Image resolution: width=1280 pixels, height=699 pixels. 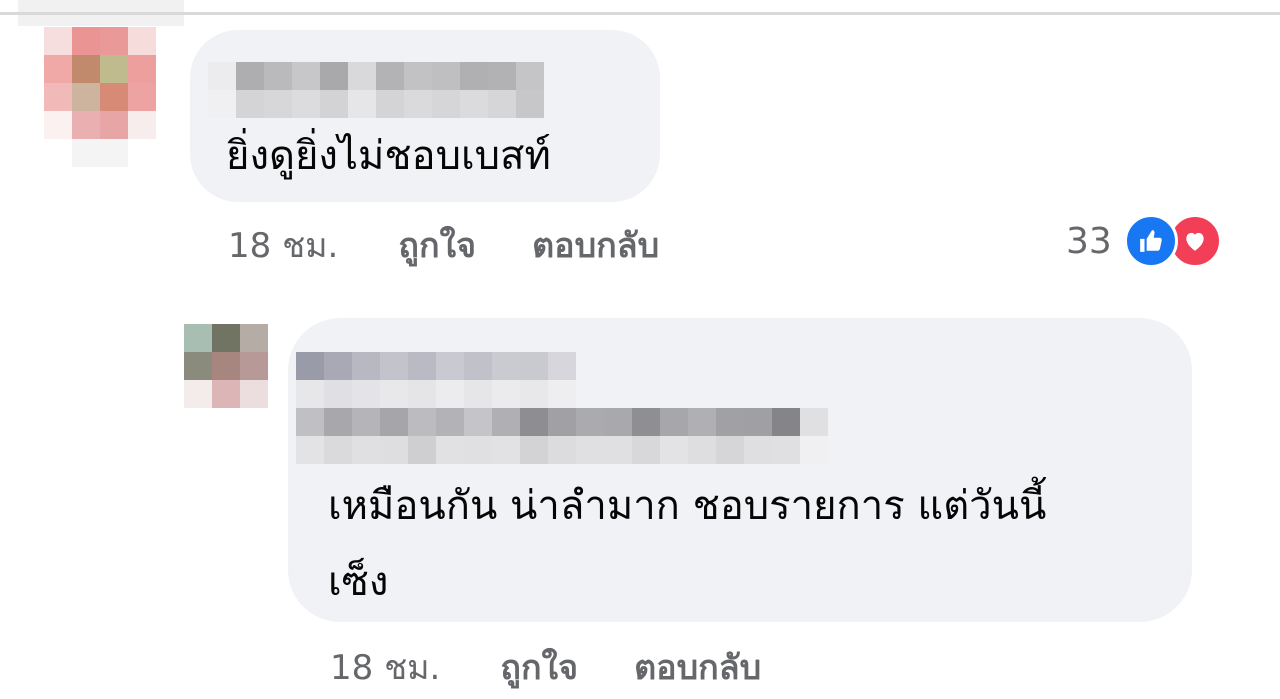 I want to click on comment-text-line: เซ็ง, so click(x=358, y=582).